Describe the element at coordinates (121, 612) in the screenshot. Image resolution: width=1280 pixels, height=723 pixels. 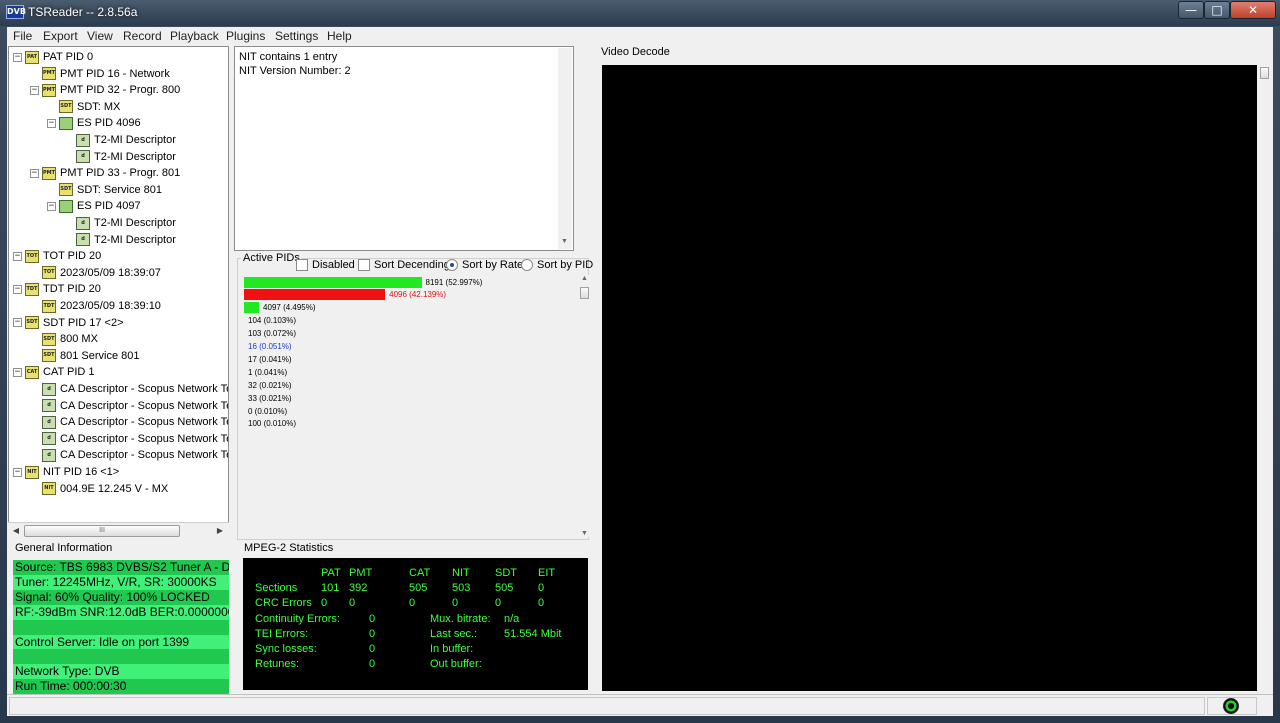
I see `general-info-row: RF:-39dBm SNR:12.0dB BER:0.0000000` at that location.